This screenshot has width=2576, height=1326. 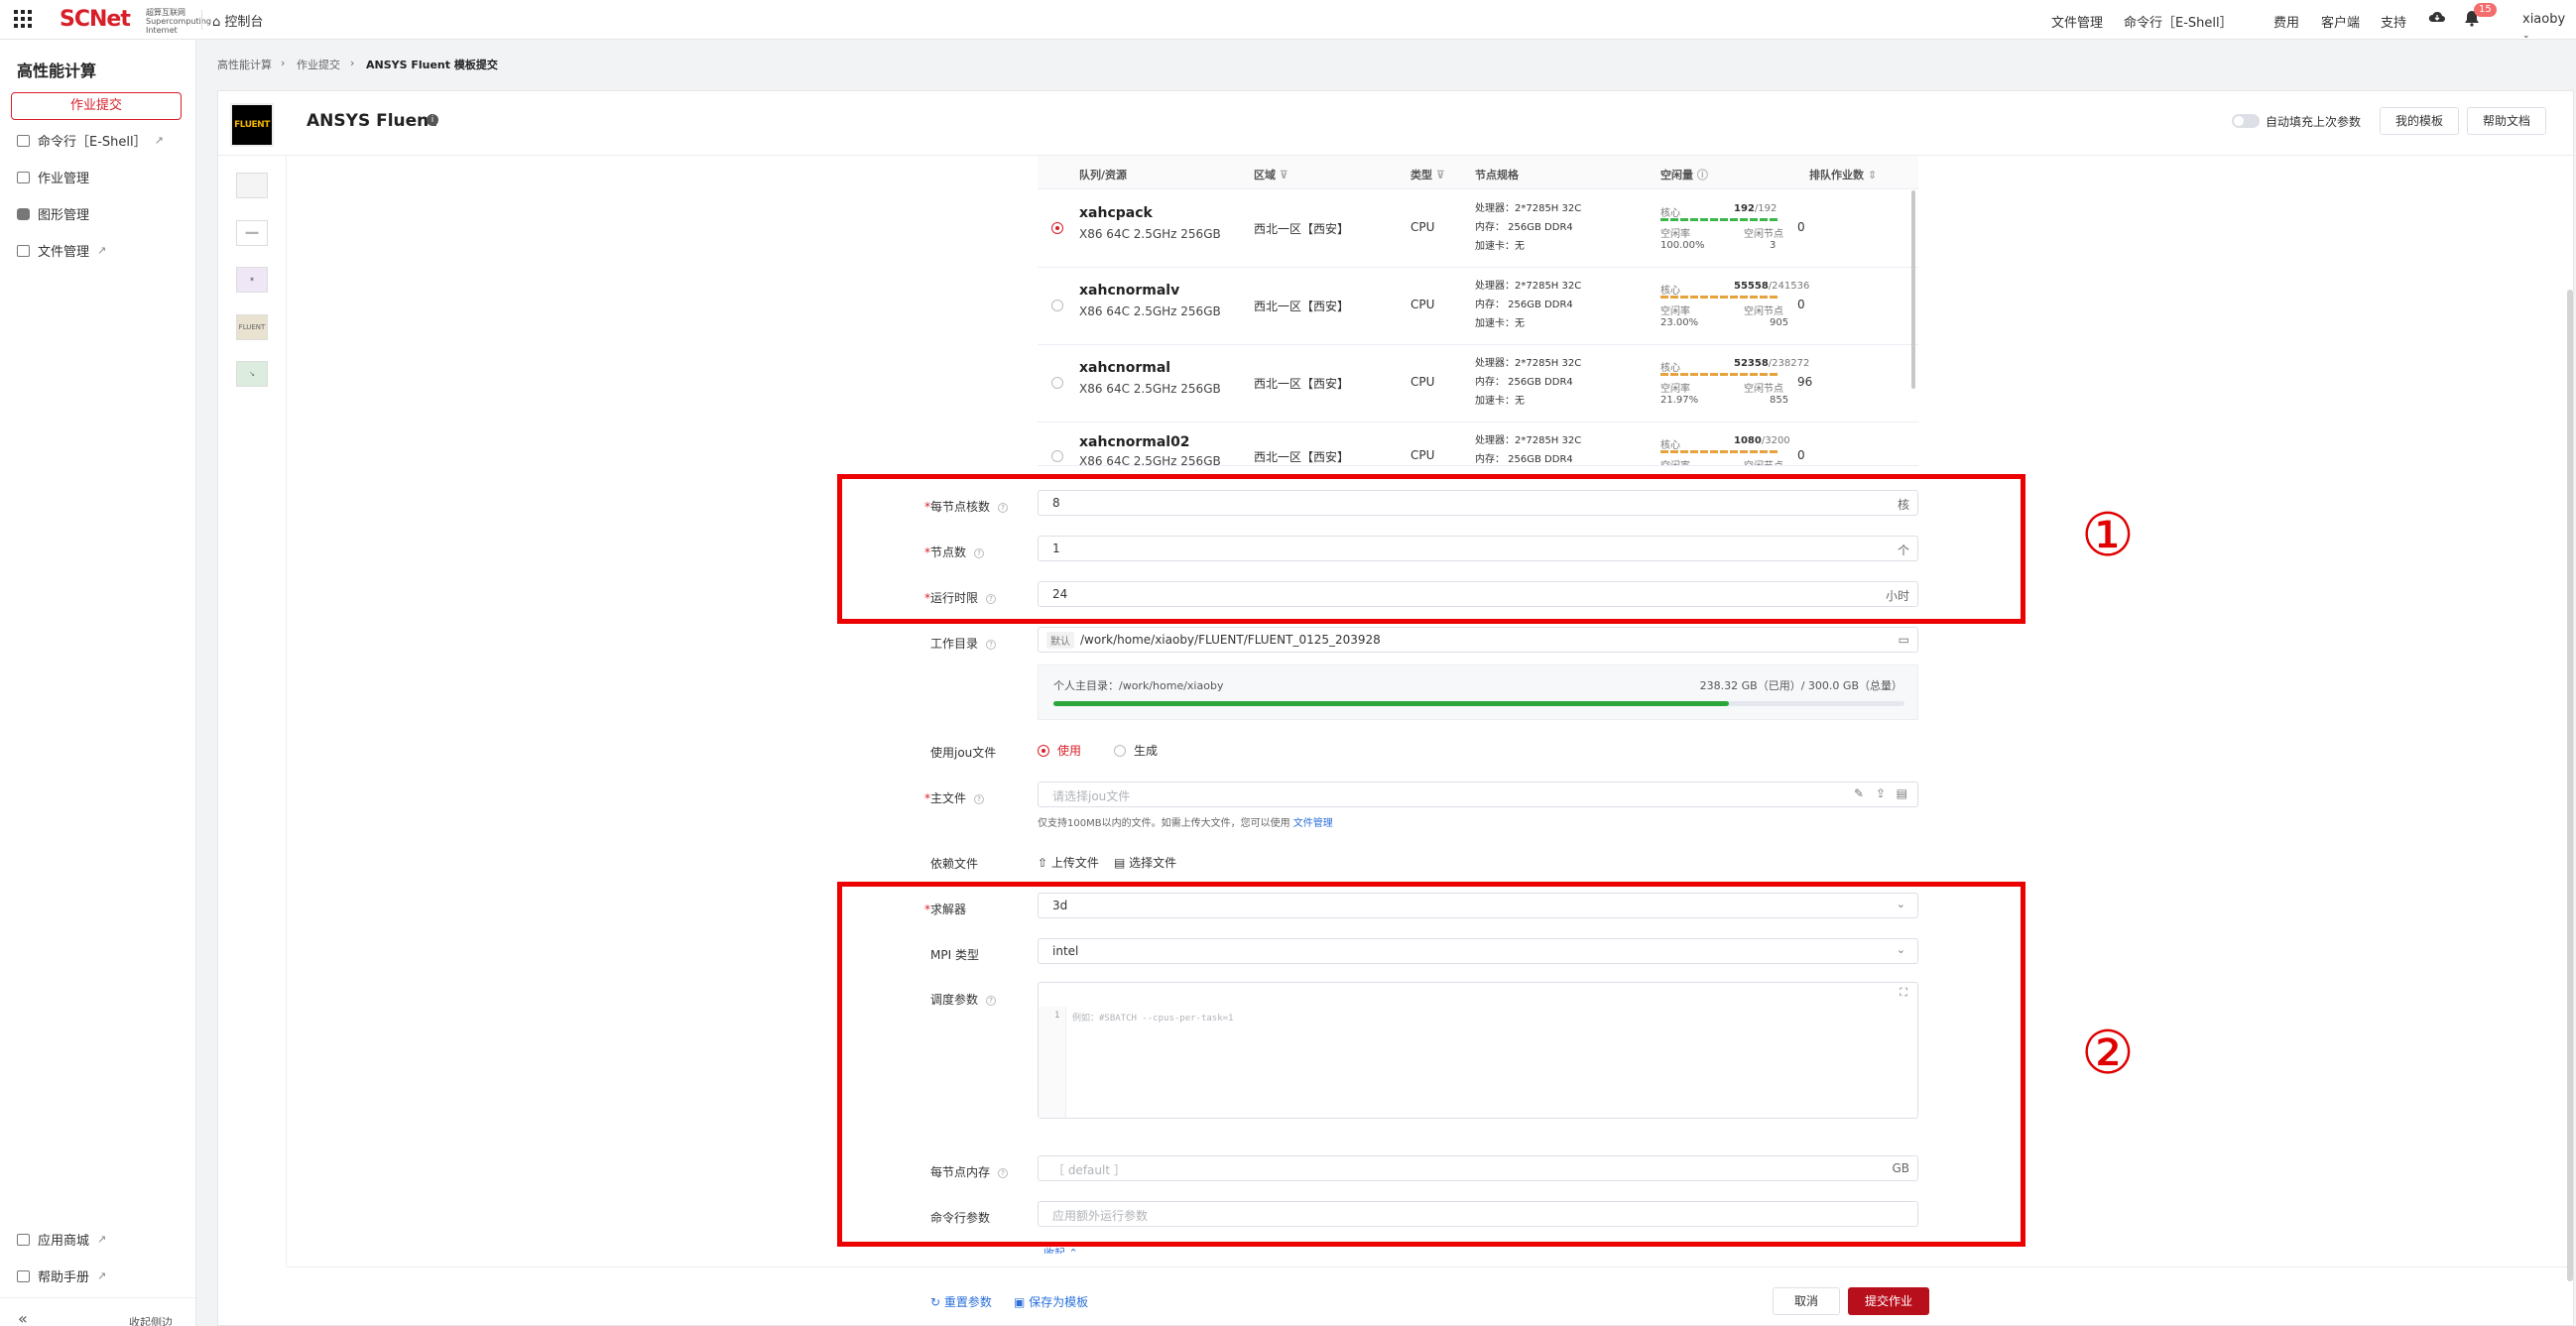 I want to click on col-header-waiting: 排队作业数 ⇕, so click(x=1843, y=174).